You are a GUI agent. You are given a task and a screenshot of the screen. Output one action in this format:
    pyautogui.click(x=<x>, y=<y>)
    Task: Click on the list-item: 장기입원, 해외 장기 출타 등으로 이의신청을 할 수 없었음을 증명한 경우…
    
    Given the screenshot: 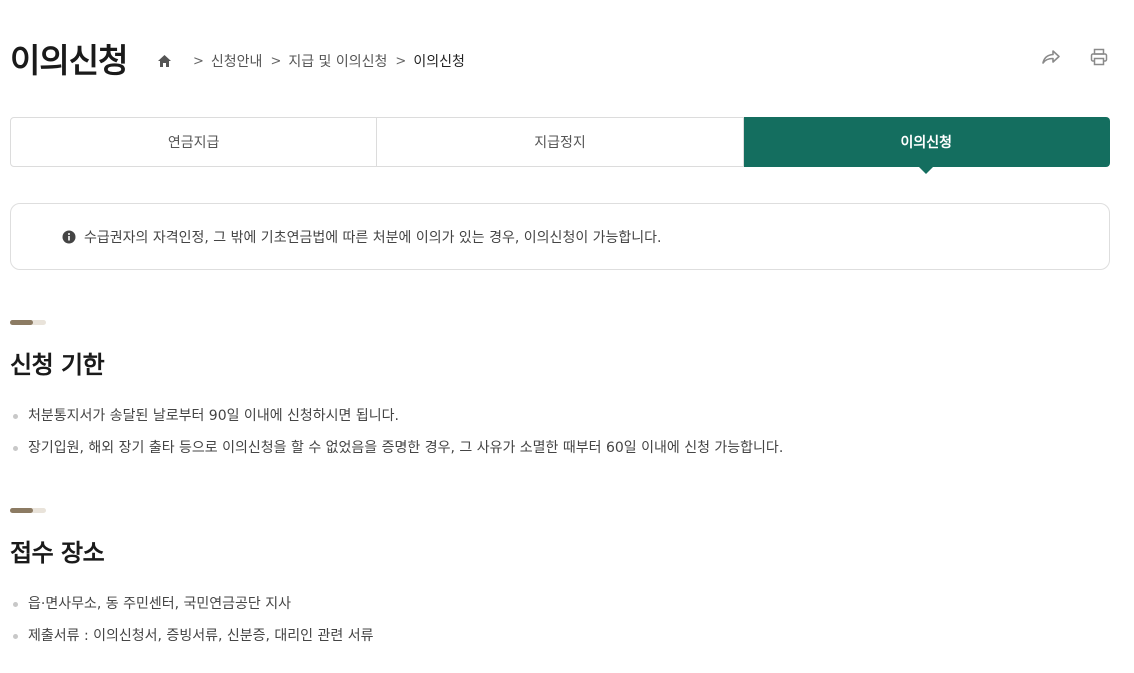 What is the action you would take?
    pyautogui.click(x=396, y=448)
    